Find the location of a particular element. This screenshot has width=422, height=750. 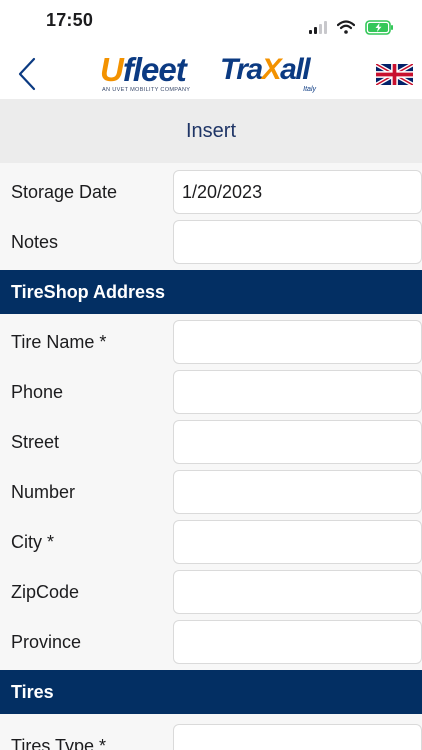

section-header-tires: Tires is located at coordinates (211, 692).